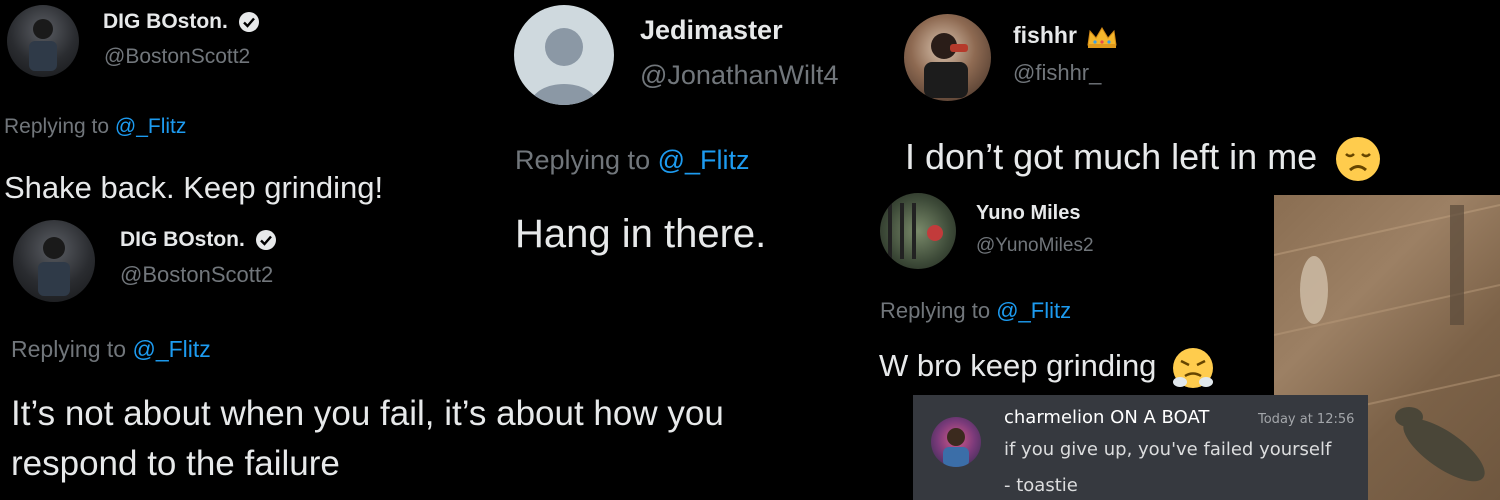  What do you see at coordinates (1193, 368) in the screenshot?
I see `triumph-face-icon` at bounding box center [1193, 368].